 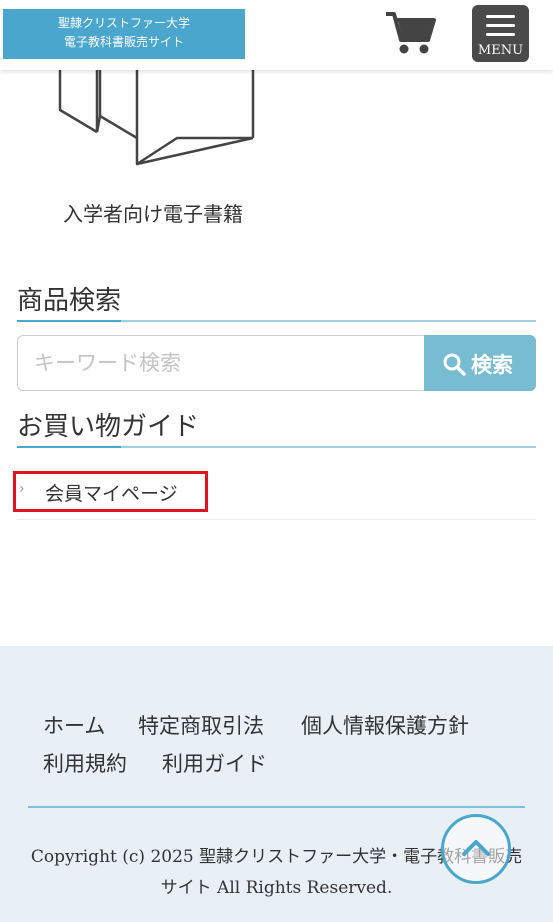 What do you see at coordinates (221, 363) in the screenshot?
I see `search-input` at bounding box center [221, 363].